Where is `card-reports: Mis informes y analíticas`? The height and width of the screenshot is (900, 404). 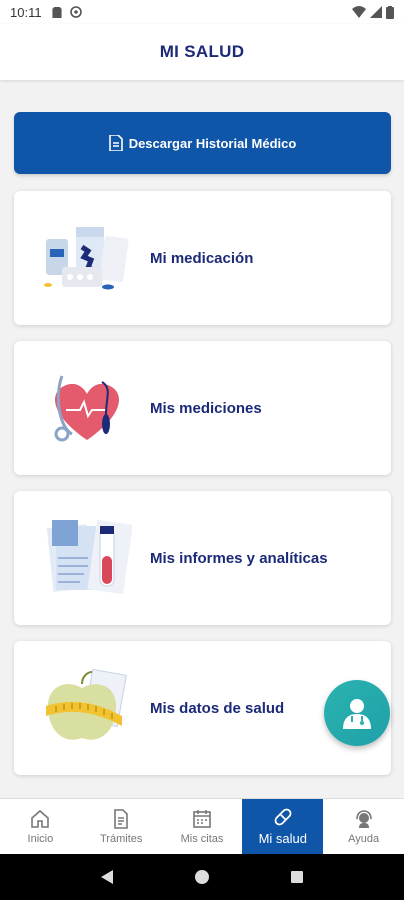
card-reports: Mis informes y analíticas is located at coordinates (202, 558).